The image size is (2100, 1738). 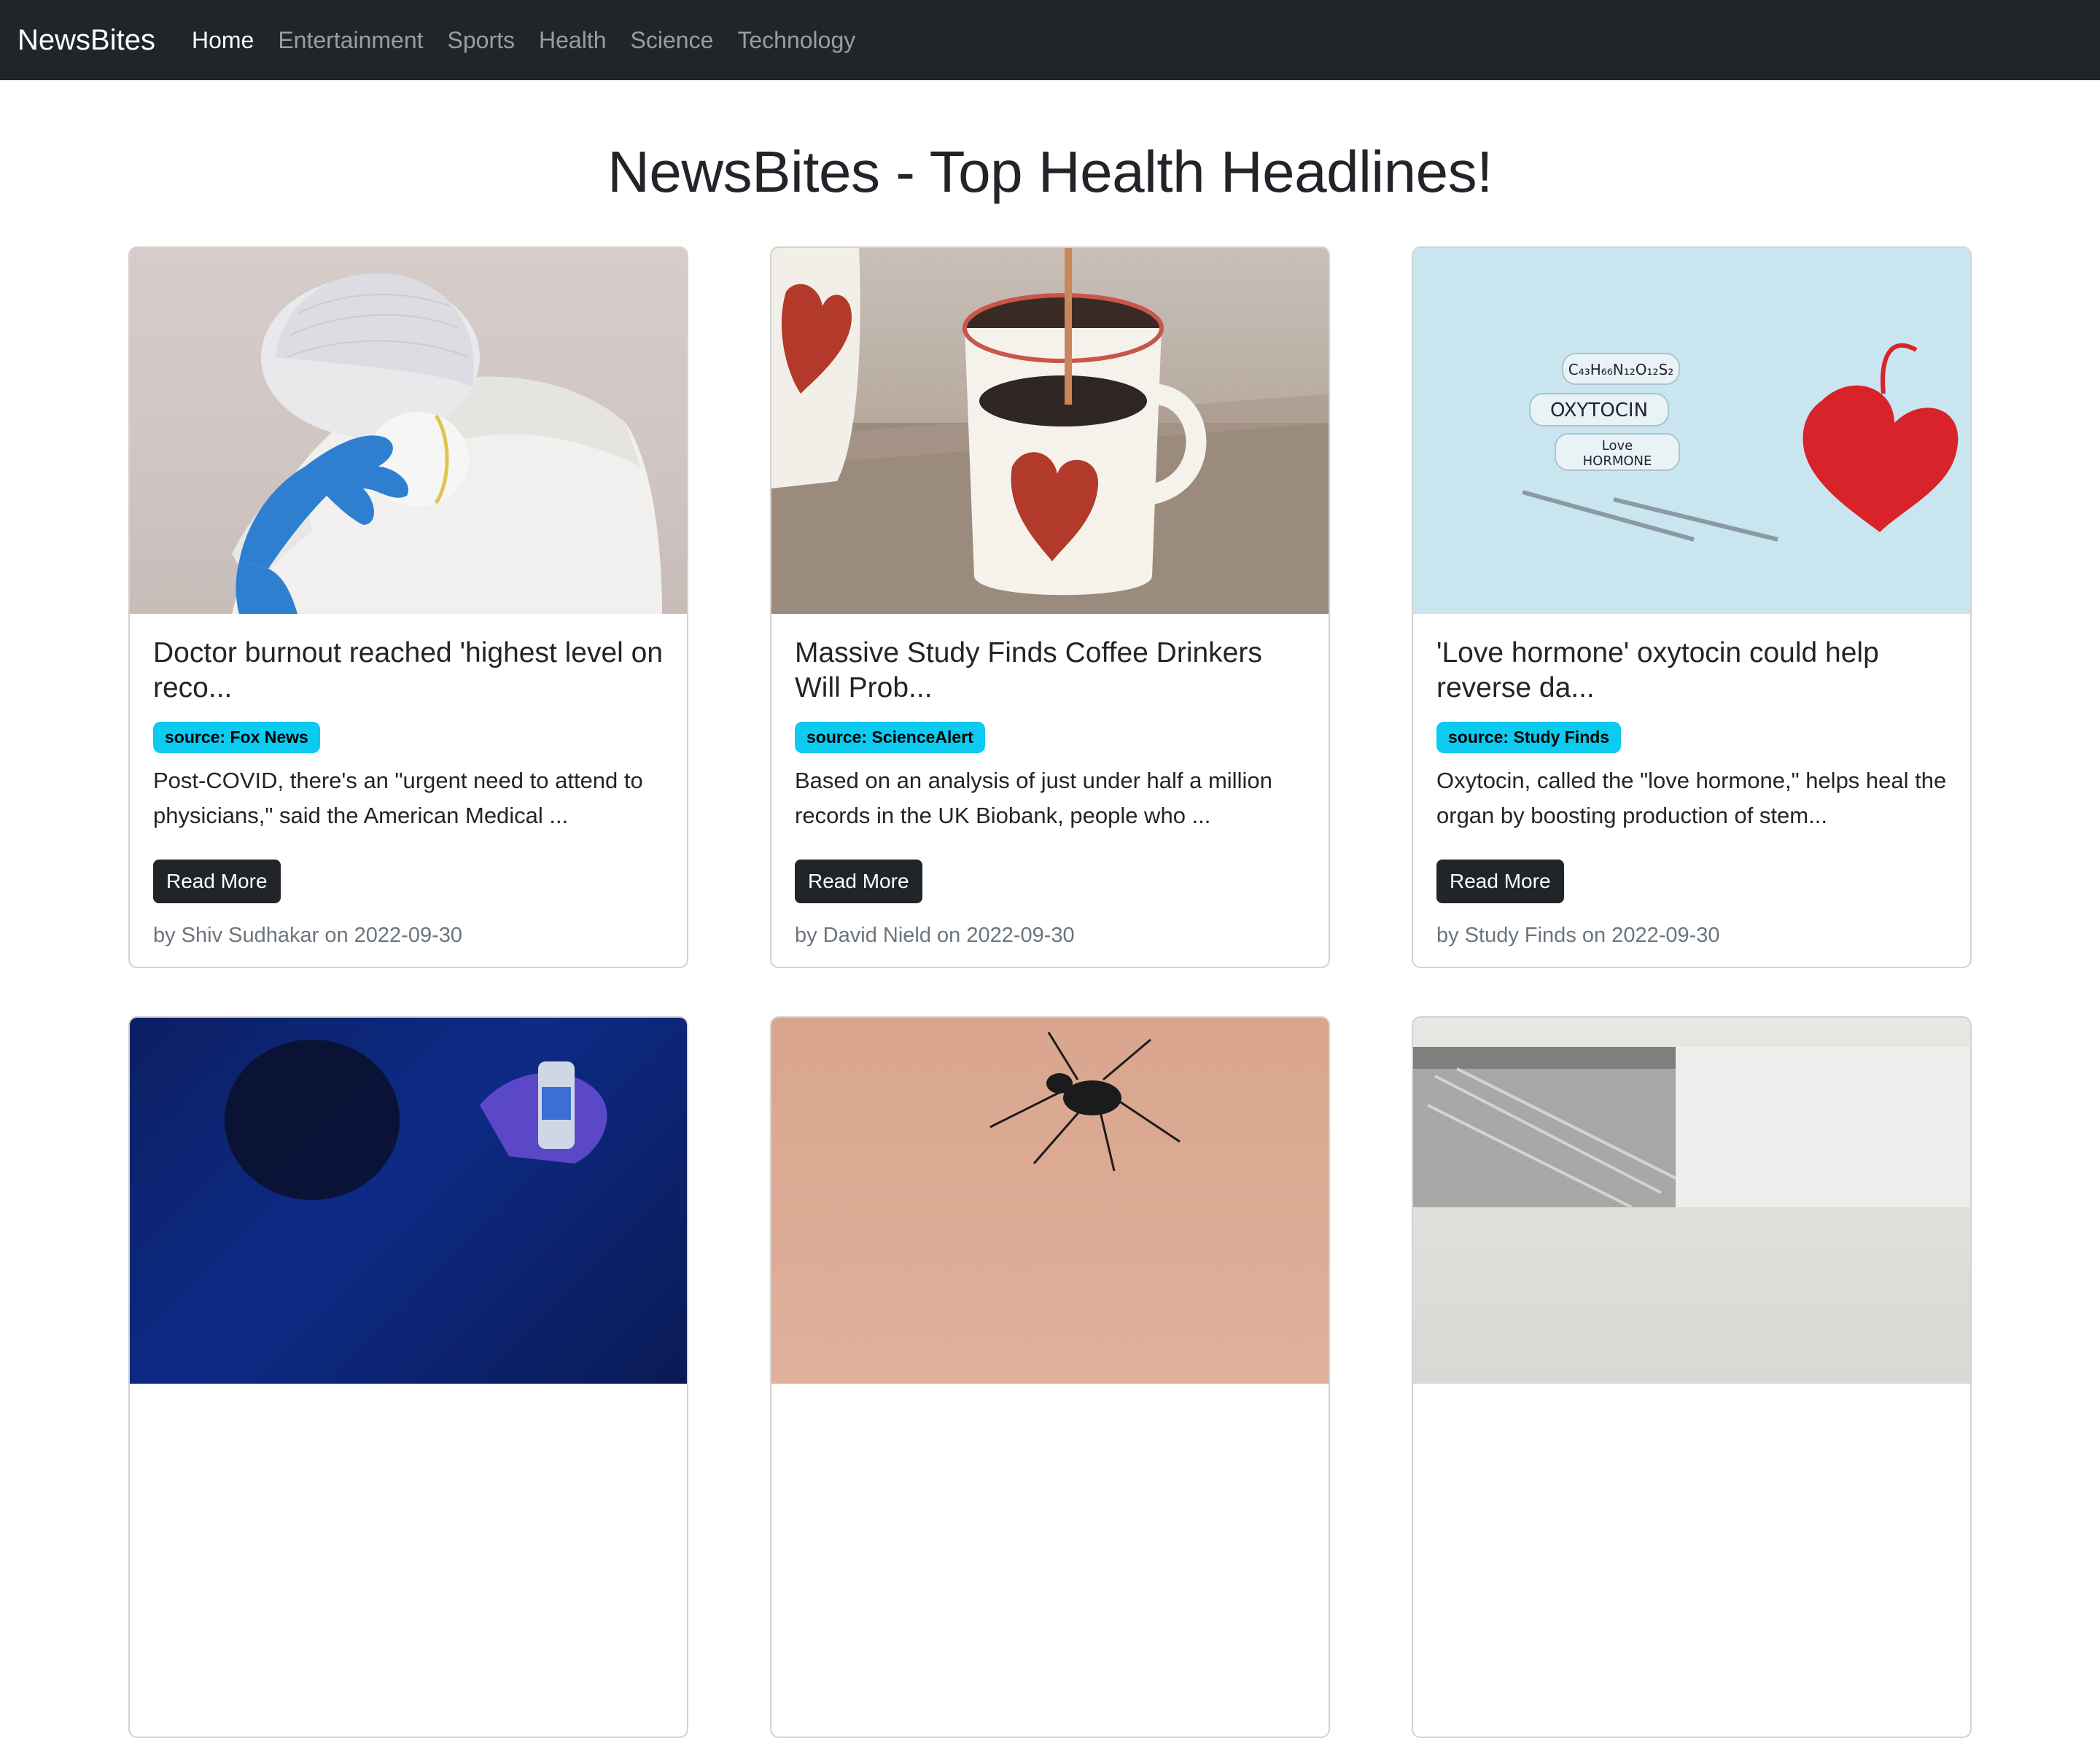 I want to click on nav-link-entertainment: Entertainment, so click(x=350, y=40).